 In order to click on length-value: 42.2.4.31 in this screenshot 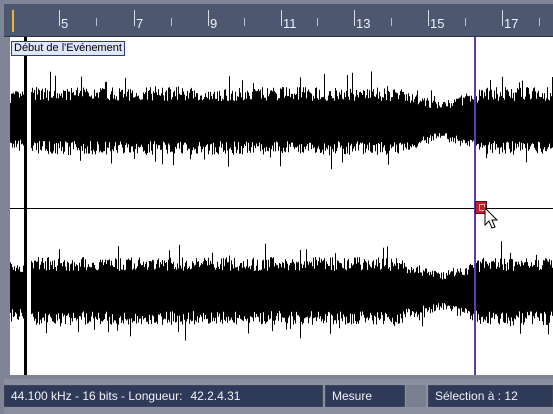, I will do `click(215, 396)`.